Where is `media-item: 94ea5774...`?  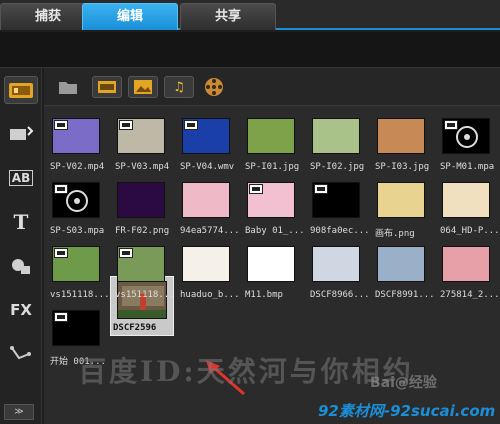 media-item: 94ea5774... is located at coordinates (209, 207).